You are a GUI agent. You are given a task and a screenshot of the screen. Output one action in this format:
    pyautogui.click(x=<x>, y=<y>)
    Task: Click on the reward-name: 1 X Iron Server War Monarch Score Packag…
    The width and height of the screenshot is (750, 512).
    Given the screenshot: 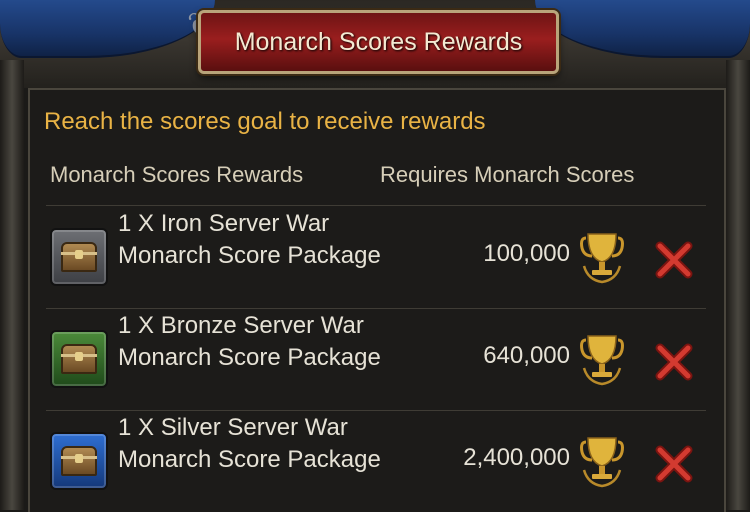 What is the action you would take?
    pyautogui.click(x=249, y=239)
    